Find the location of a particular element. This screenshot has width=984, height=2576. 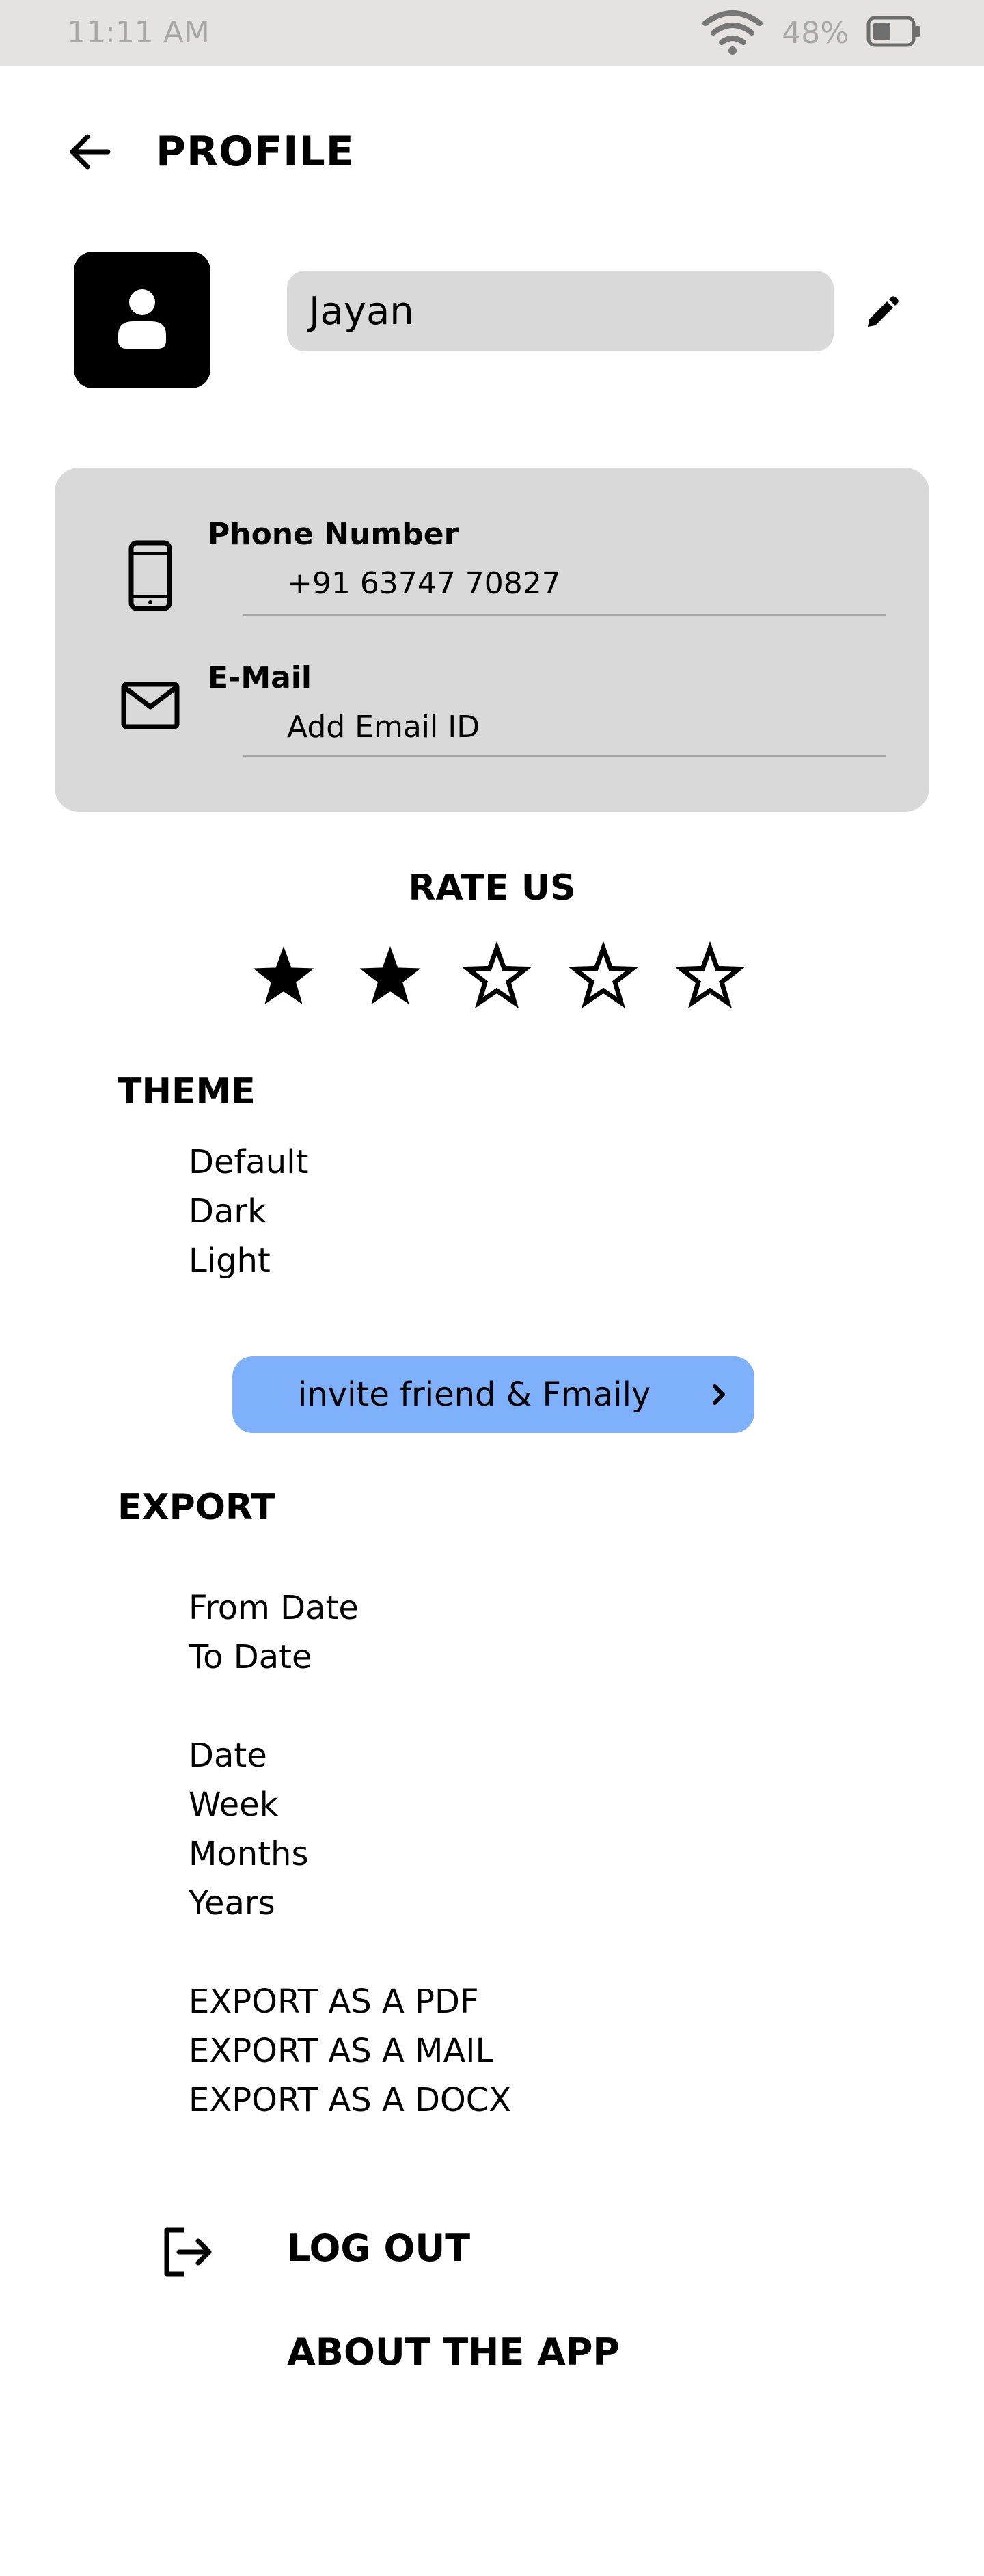

period-months-option: Months is located at coordinates (248, 1854).